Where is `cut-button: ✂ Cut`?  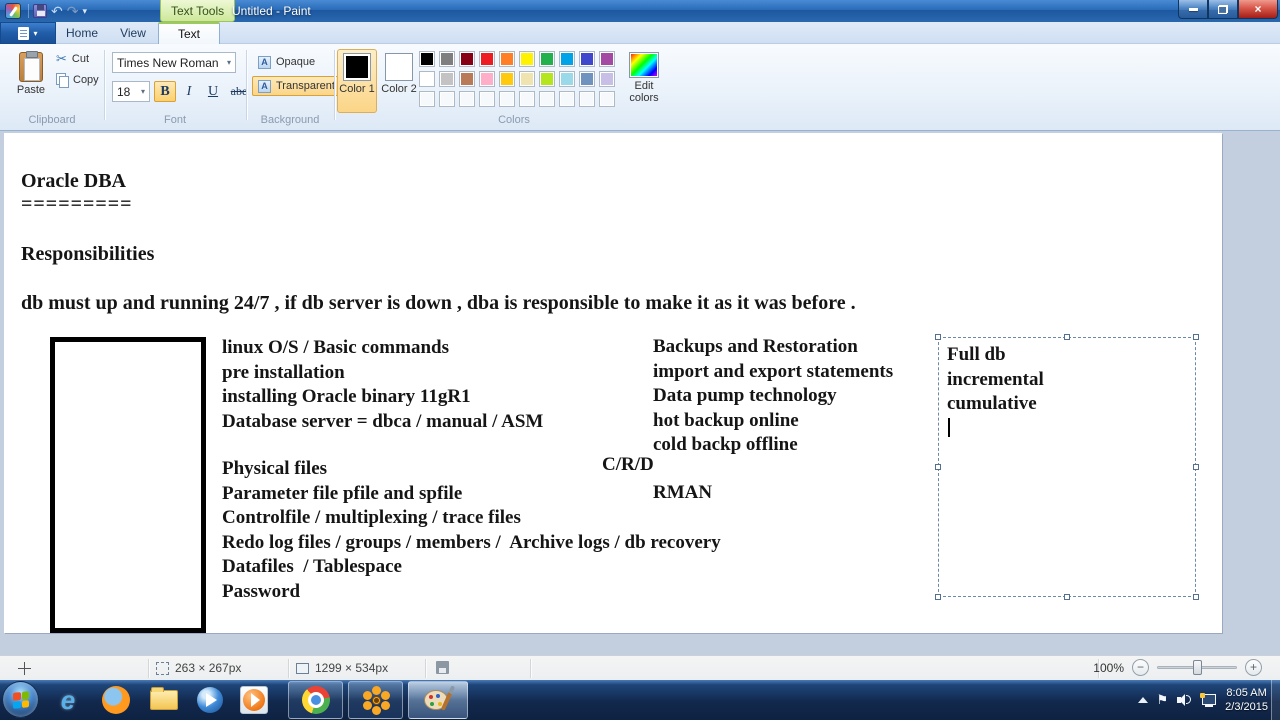 cut-button: ✂ Cut is located at coordinates (77, 58).